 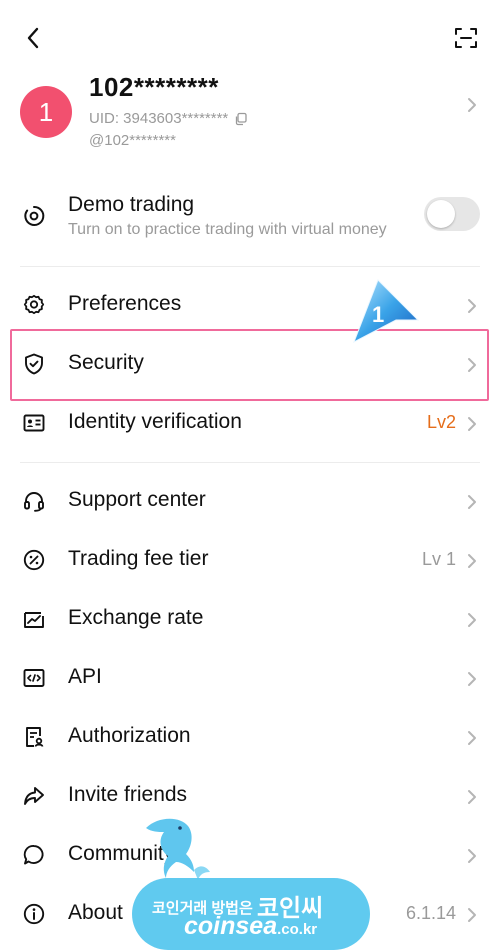 What do you see at coordinates (128, 794) in the screenshot?
I see `menu-item-label: Invite friends` at bounding box center [128, 794].